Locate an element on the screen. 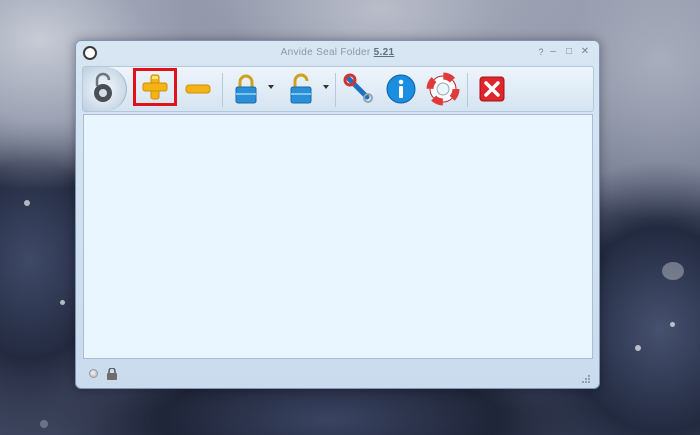 The width and height of the screenshot is (700, 435). toolbar is located at coordinates (338, 89).